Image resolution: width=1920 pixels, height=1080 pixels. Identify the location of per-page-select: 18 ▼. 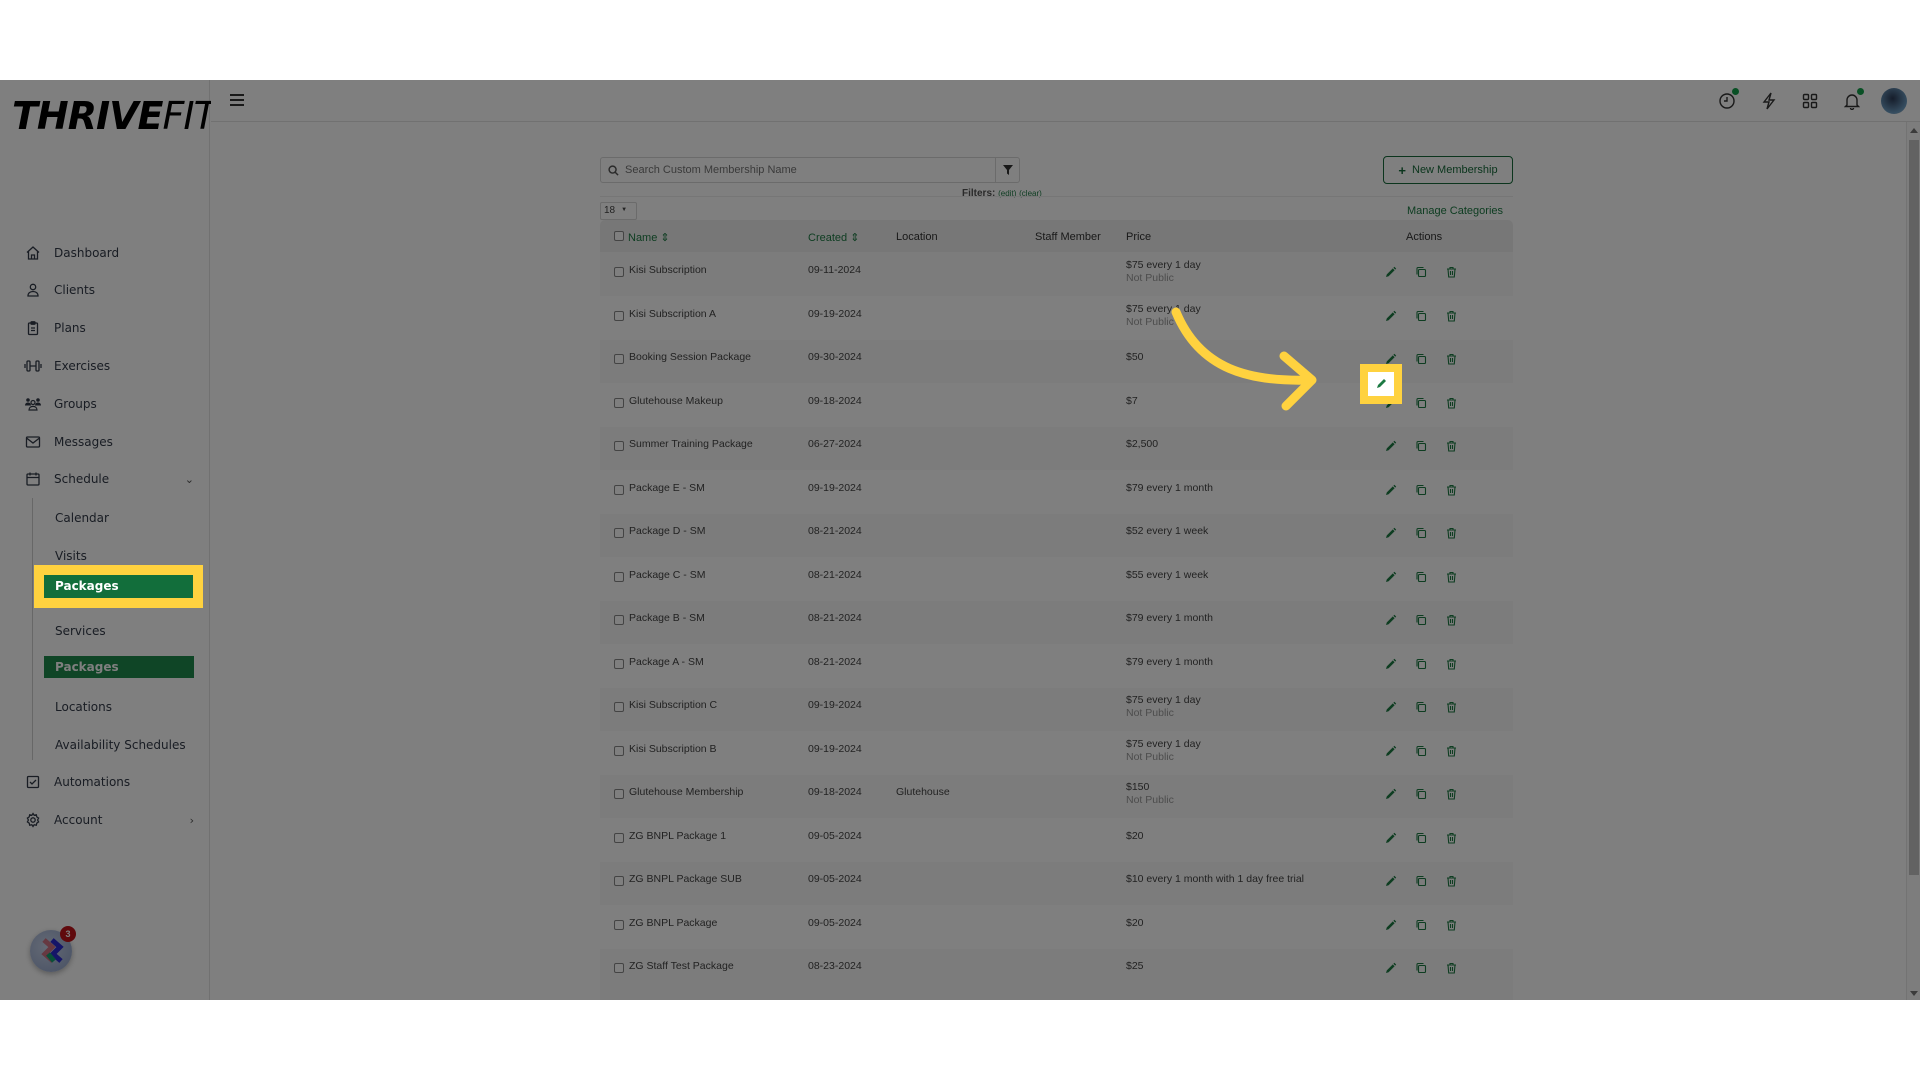
(618, 211).